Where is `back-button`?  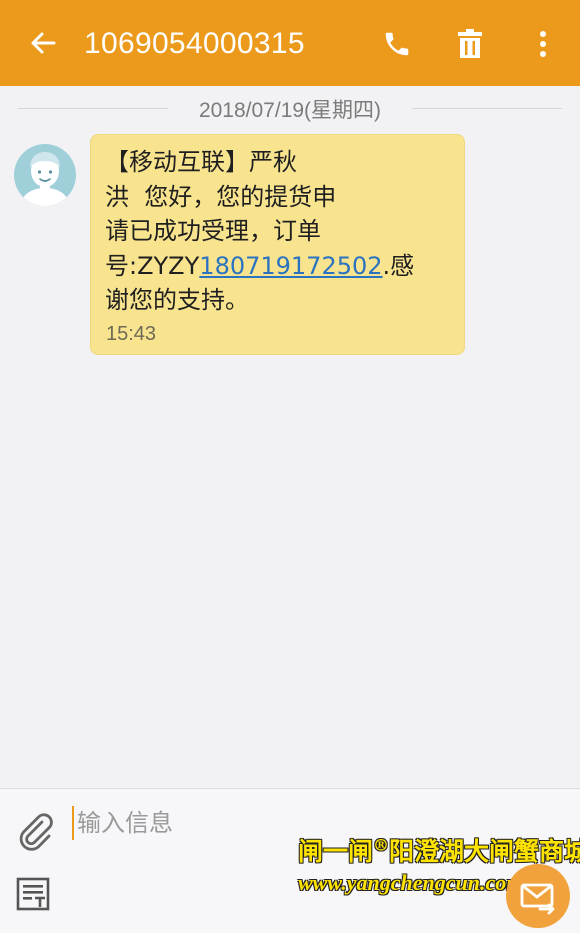 back-button is located at coordinates (43, 43).